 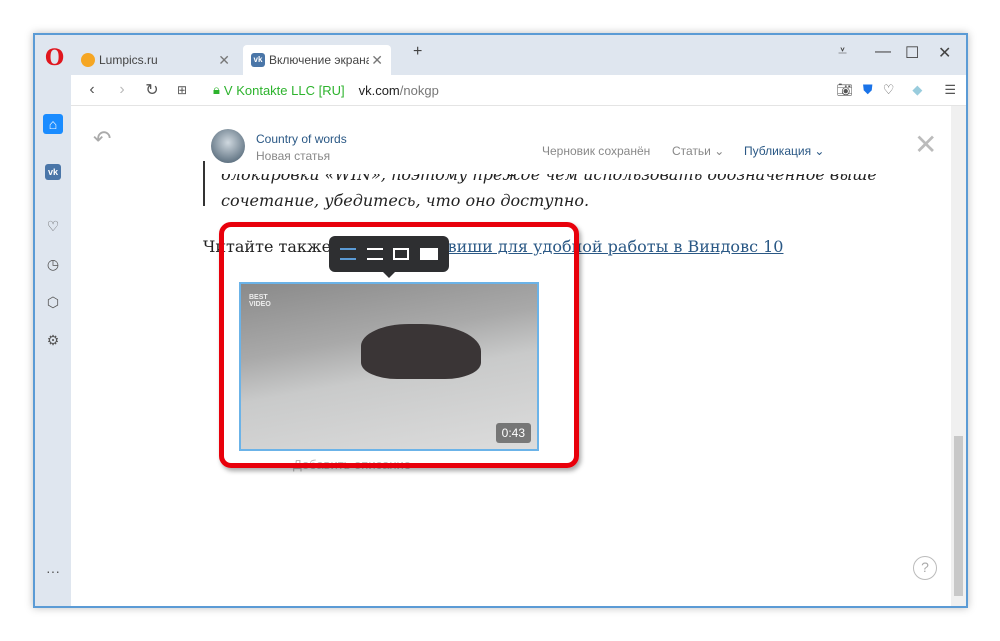 What do you see at coordinates (417, 52) in the screenshot?
I see `new-tab-button: +` at bounding box center [417, 52].